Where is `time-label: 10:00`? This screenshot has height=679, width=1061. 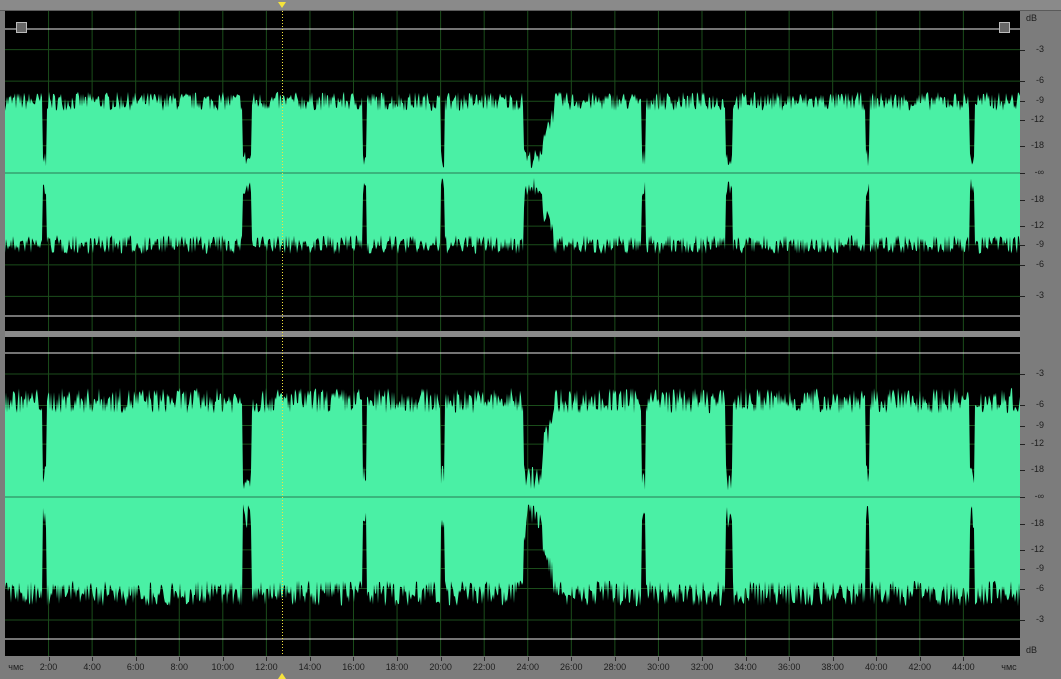 time-label: 10:00 is located at coordinates (223, 667).